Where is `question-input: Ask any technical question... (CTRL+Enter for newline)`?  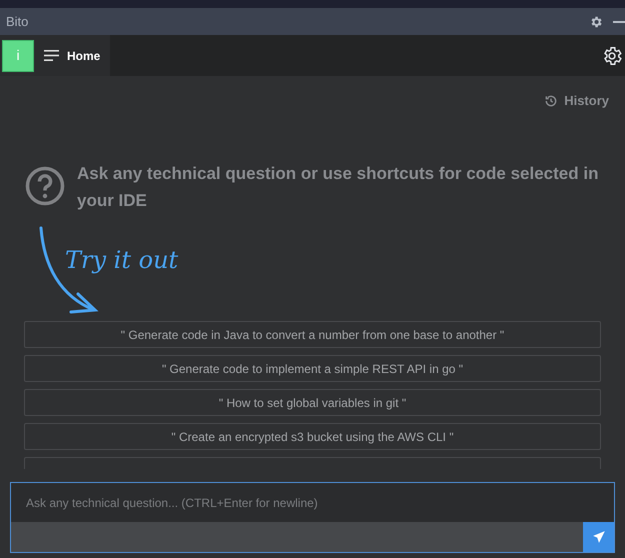
question-input: Ask any technical question... (CTRL+Enter for newline) is located at coordinates (312, 502).